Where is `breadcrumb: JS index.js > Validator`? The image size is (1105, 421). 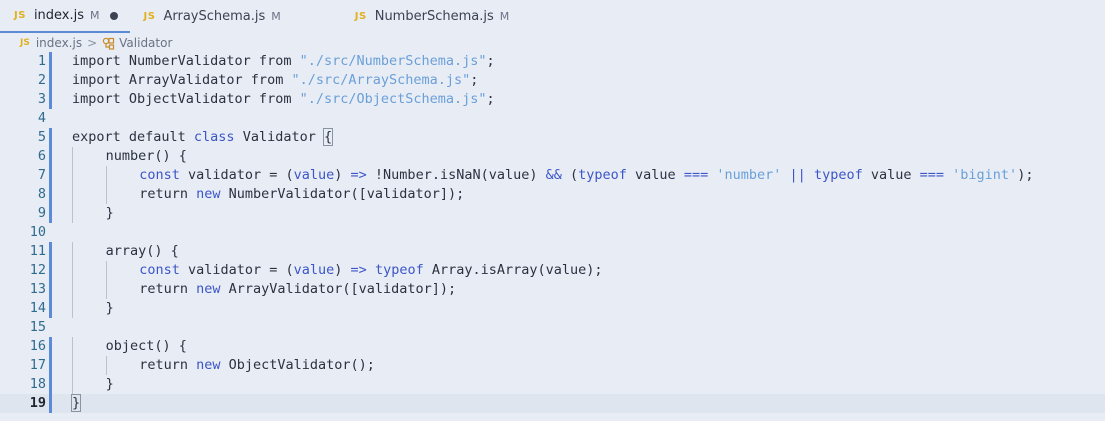 breadcrumb: JS index.js > Validator is located at coordinates (552, 43).